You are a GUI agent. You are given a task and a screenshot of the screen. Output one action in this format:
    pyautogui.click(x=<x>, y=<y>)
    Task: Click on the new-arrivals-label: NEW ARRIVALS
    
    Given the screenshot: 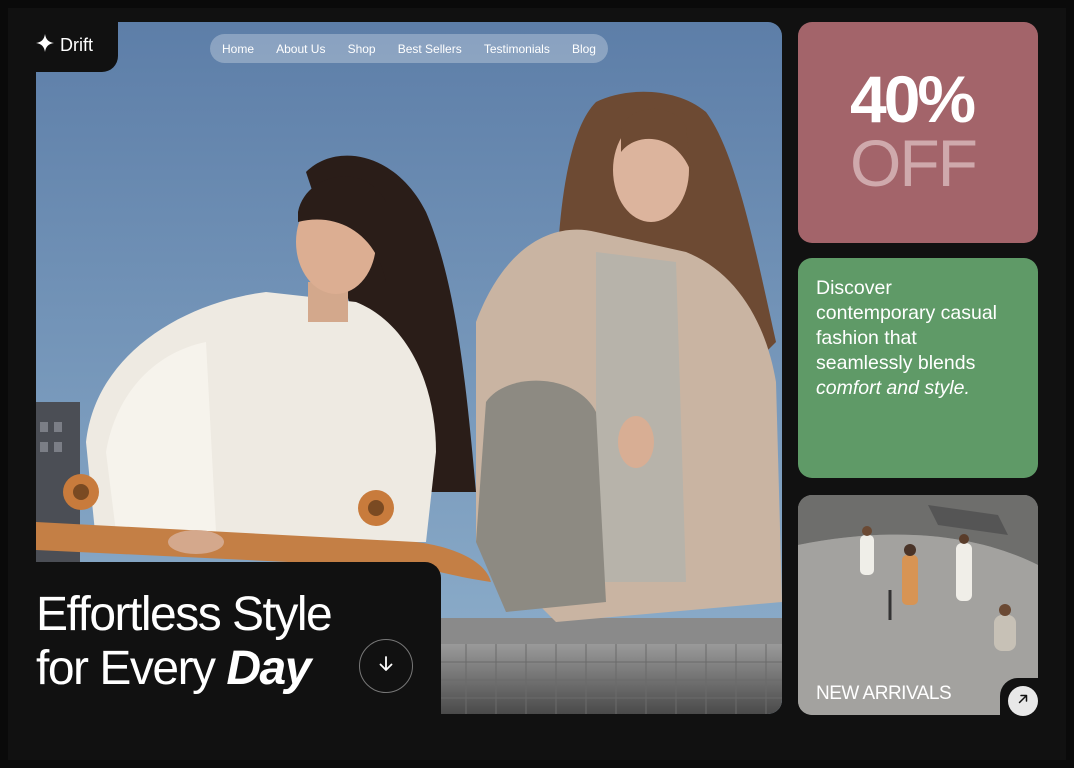 What is the action you would take?
    pyautogui.click(x=884, y=693)
    